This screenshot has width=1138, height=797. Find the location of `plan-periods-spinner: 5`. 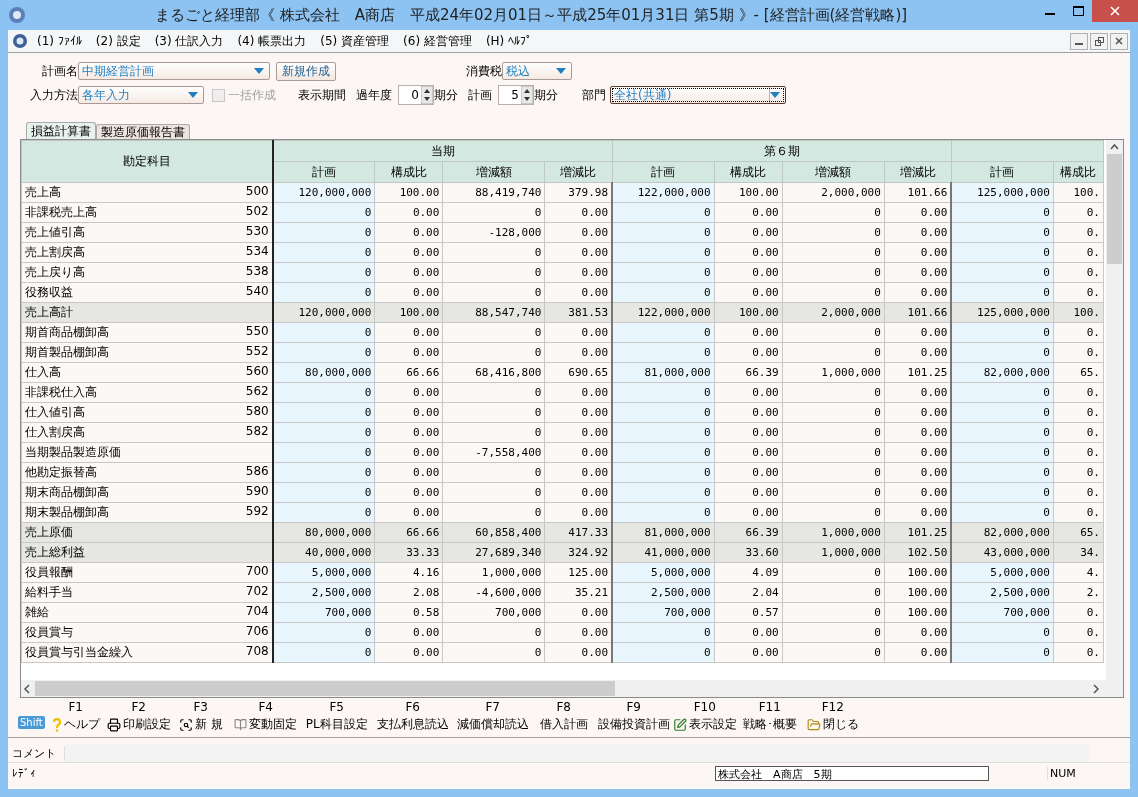

plan-periods-spinner: 5 is located at coordinates (516, 95).